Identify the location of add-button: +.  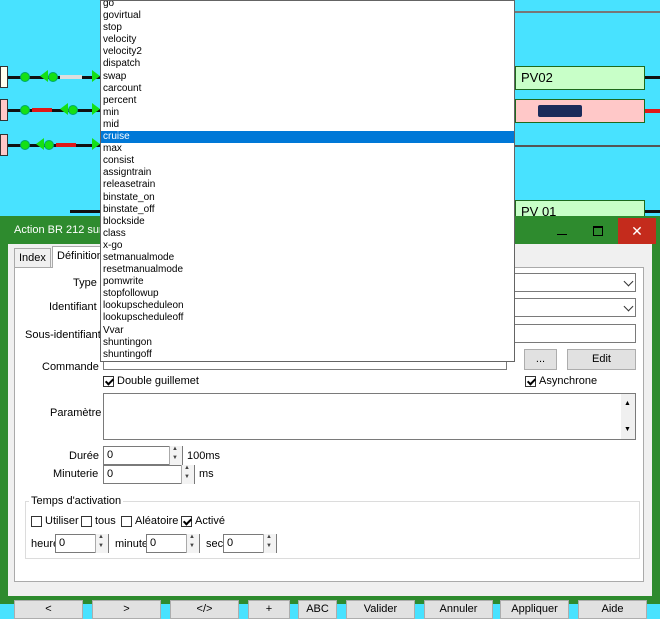
(269, 609).